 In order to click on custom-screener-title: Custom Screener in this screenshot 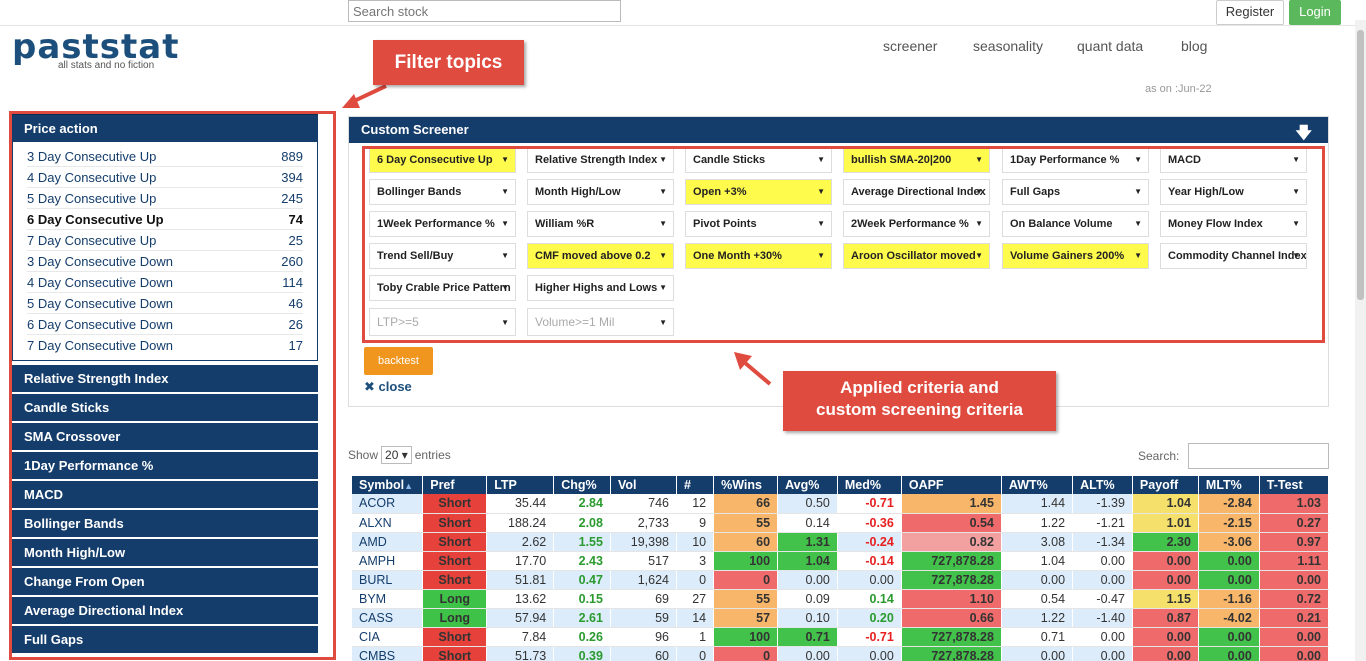, I will do `click(415, 129)`.